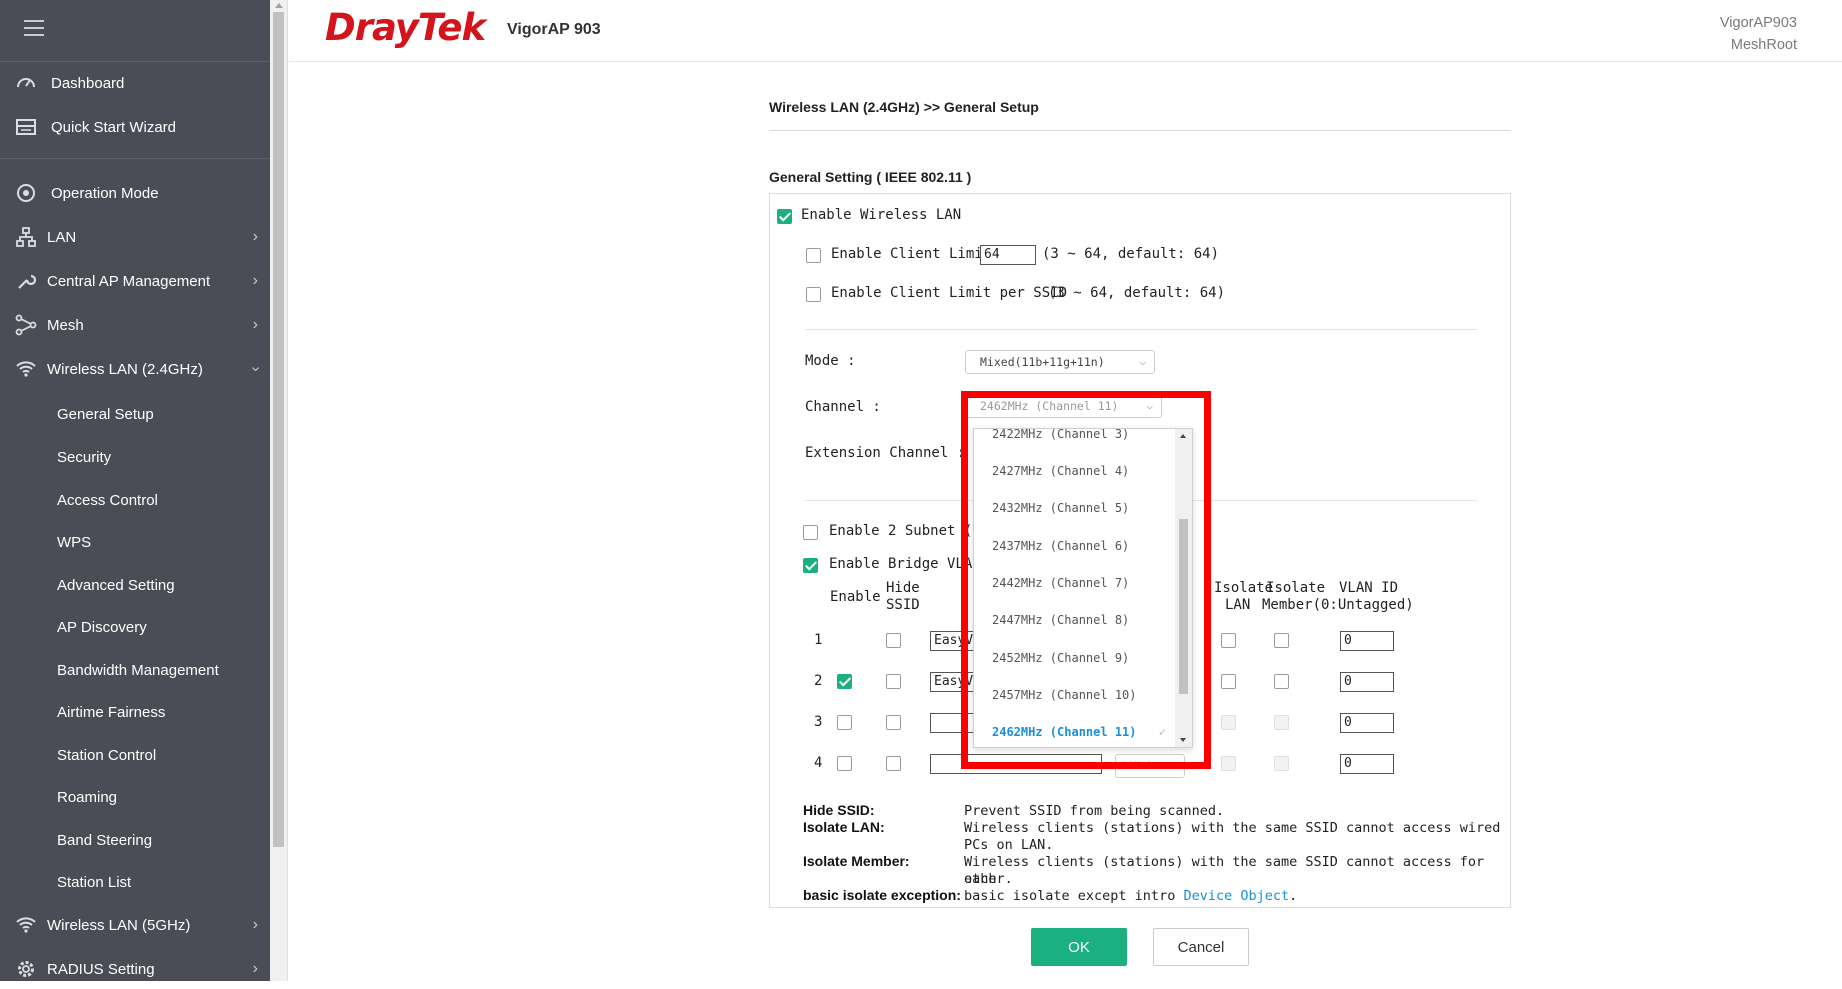 The height and width of the screenshot is (989, 1842). I want to click on row-number: 1, so click(818, 640).